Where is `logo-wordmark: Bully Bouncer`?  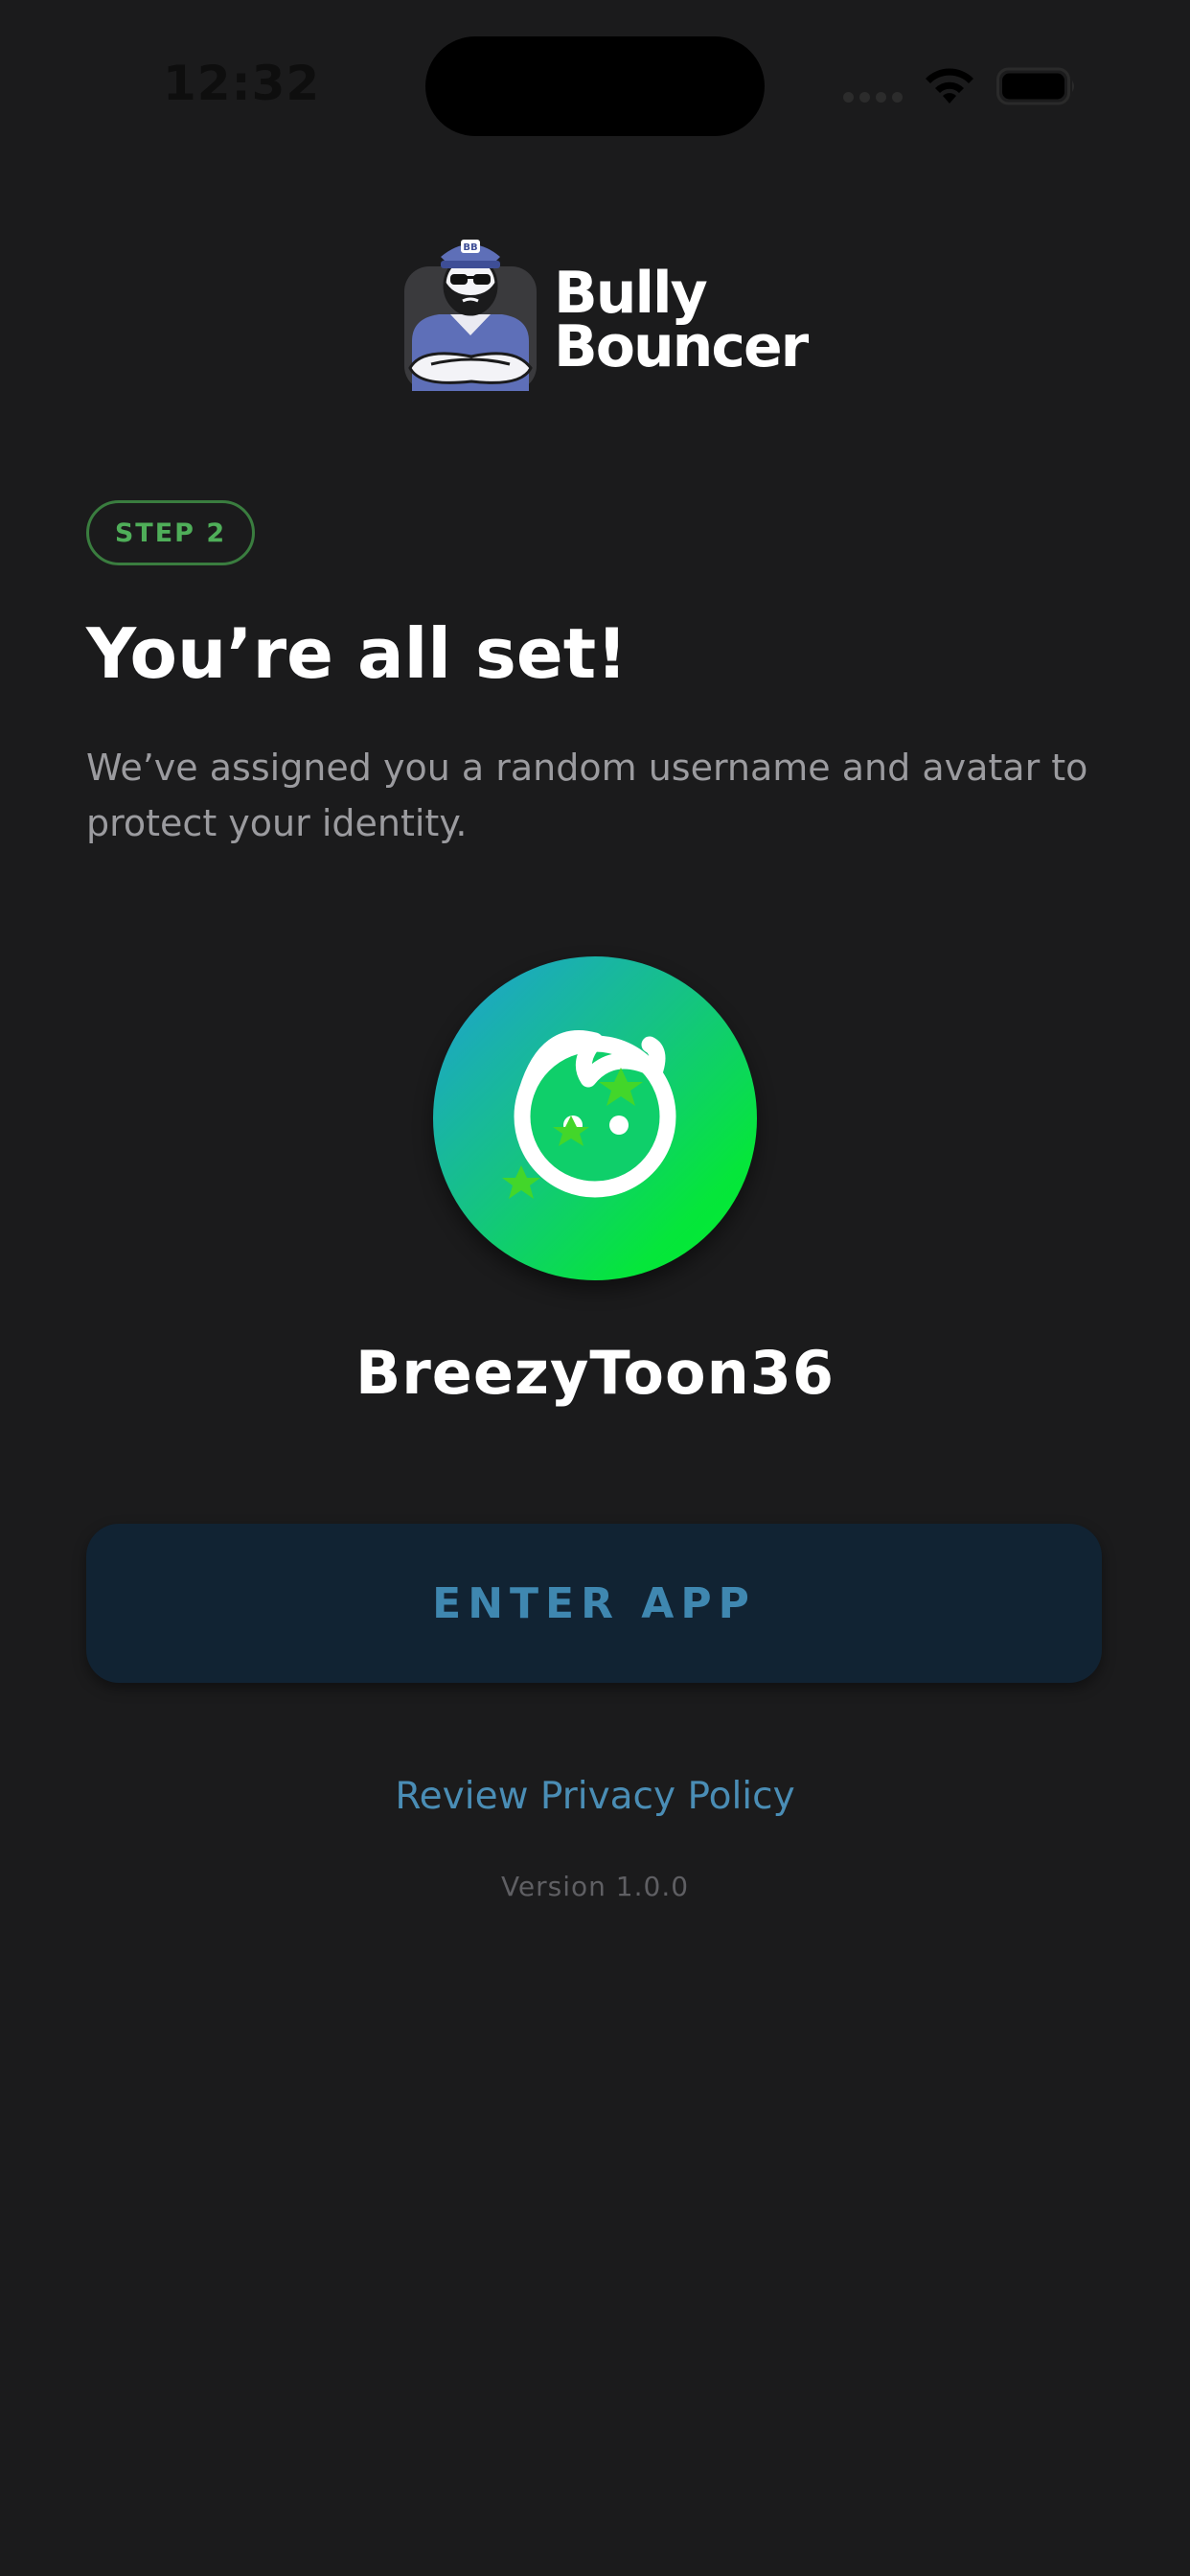
logo-wordmark: Bully Bouncer is located at coordinates (682, 320).